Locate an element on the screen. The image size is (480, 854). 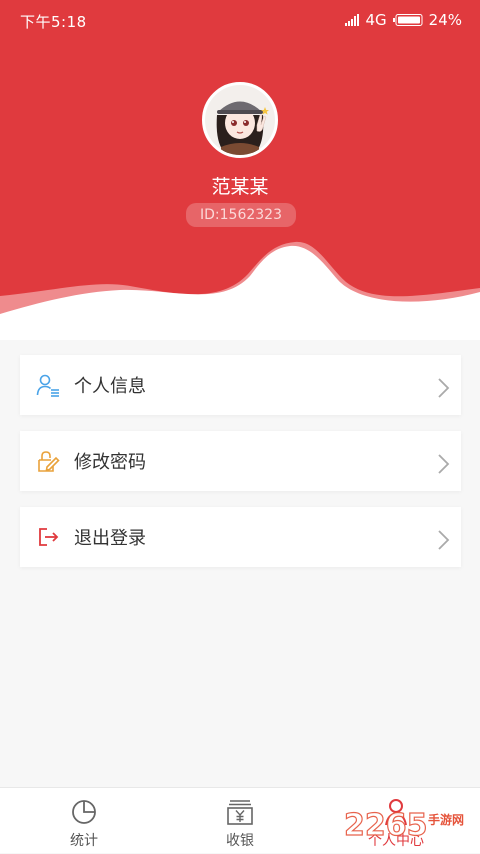
nav-label: 个人中心 is located at coordinates (396, 841).